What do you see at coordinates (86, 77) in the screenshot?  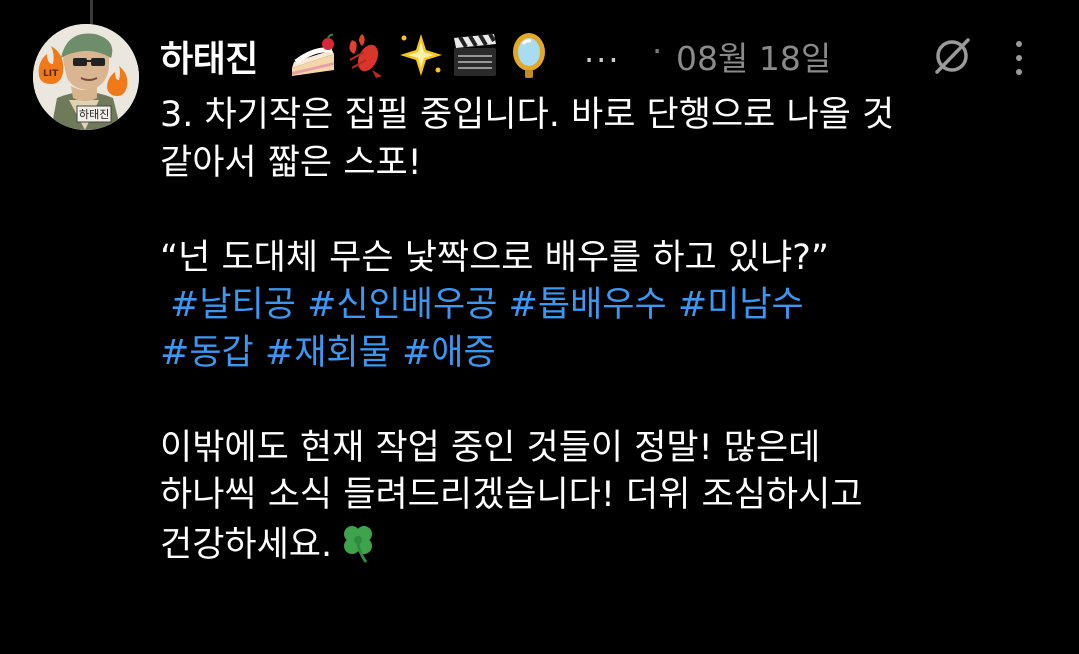 I see `avatar: LIT 하태진` at bounding box center [86, 77].